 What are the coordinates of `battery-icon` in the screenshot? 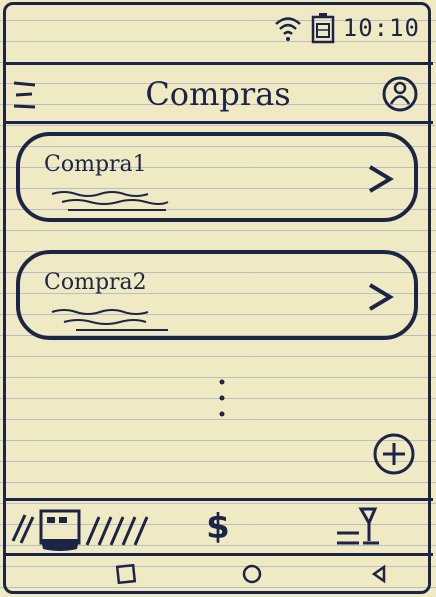 It's located at (322, 28).